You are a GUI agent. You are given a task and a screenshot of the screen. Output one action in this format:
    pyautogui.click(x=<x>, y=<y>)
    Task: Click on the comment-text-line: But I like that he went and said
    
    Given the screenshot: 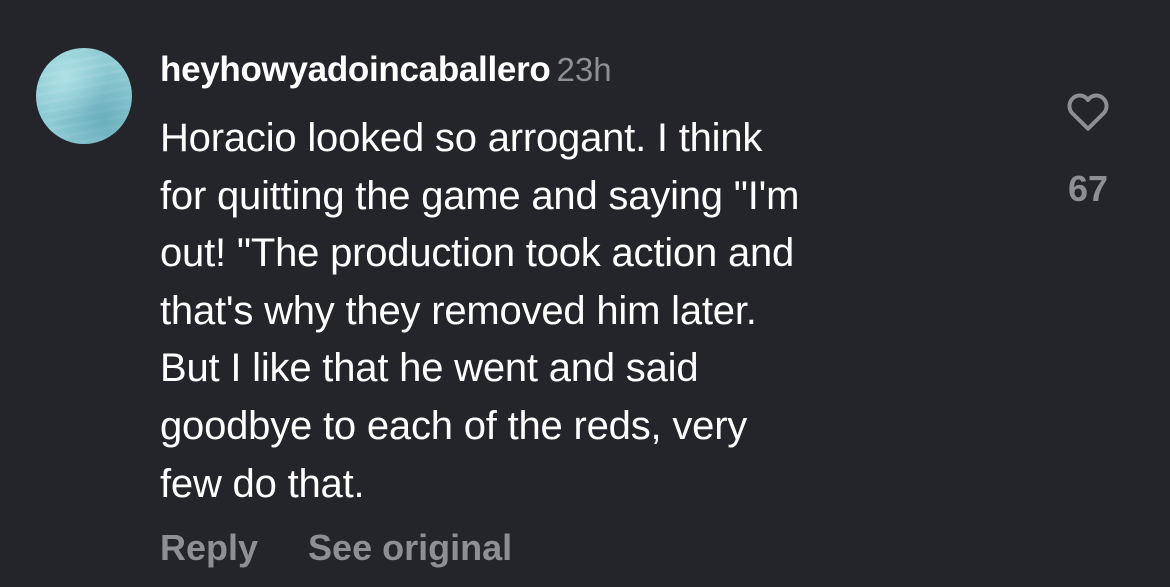 What is the action you would take?
    pyautogui.click(x=429, y=368)
    